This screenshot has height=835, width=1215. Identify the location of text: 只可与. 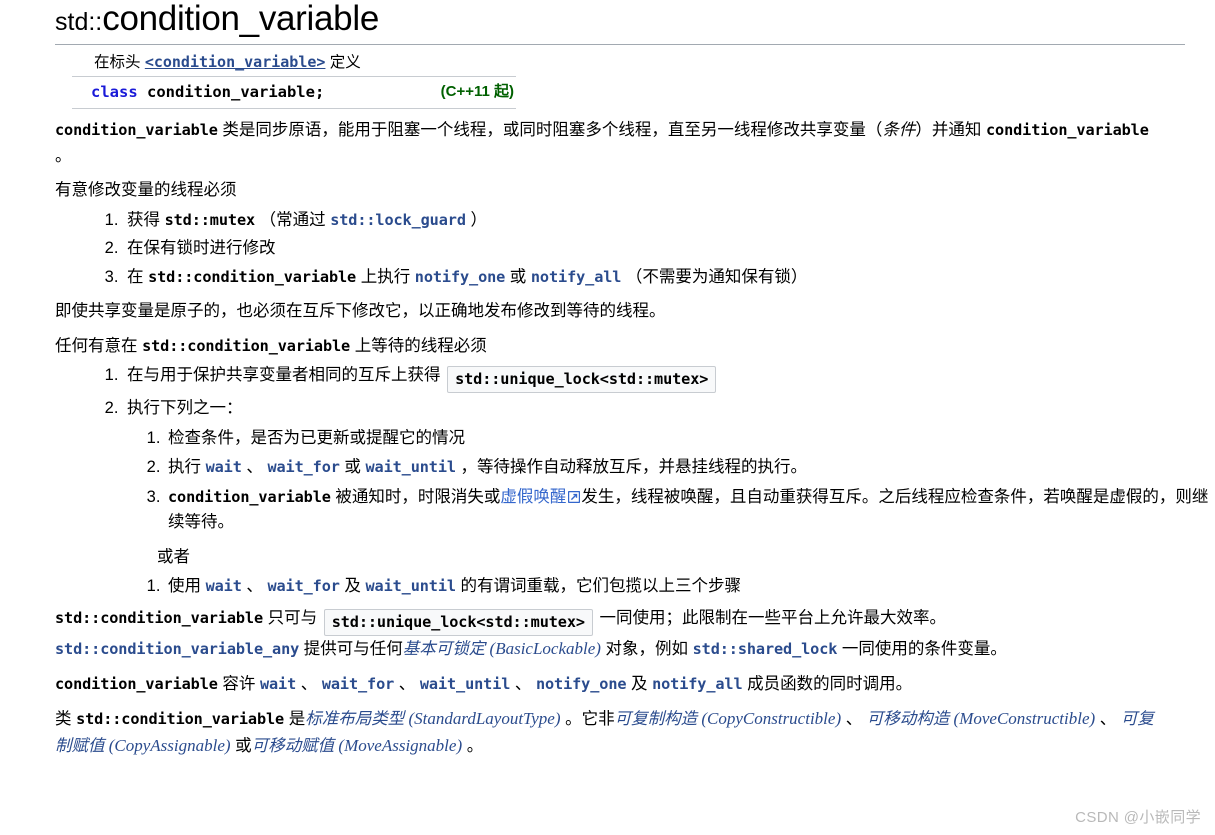
(292, 618).